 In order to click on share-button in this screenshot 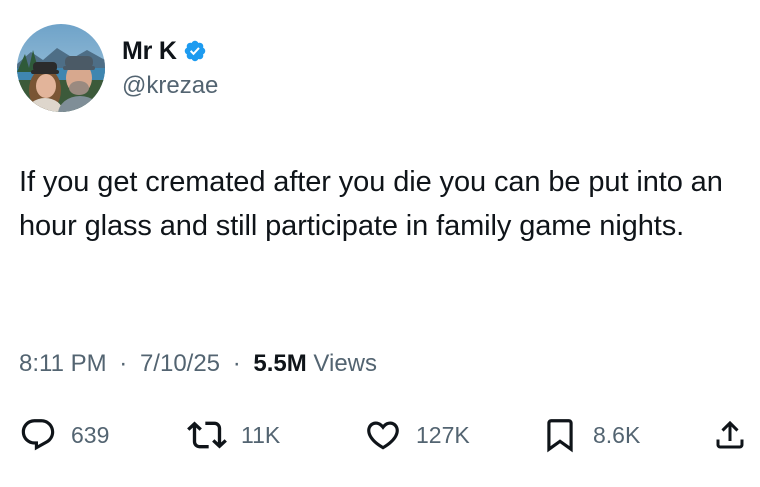, I will do `click(730, 435)`.